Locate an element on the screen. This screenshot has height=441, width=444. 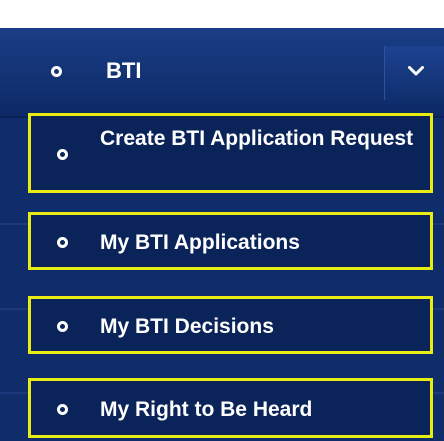
menu-item-label: My BTI Applications is located at coordinates (200, 242).